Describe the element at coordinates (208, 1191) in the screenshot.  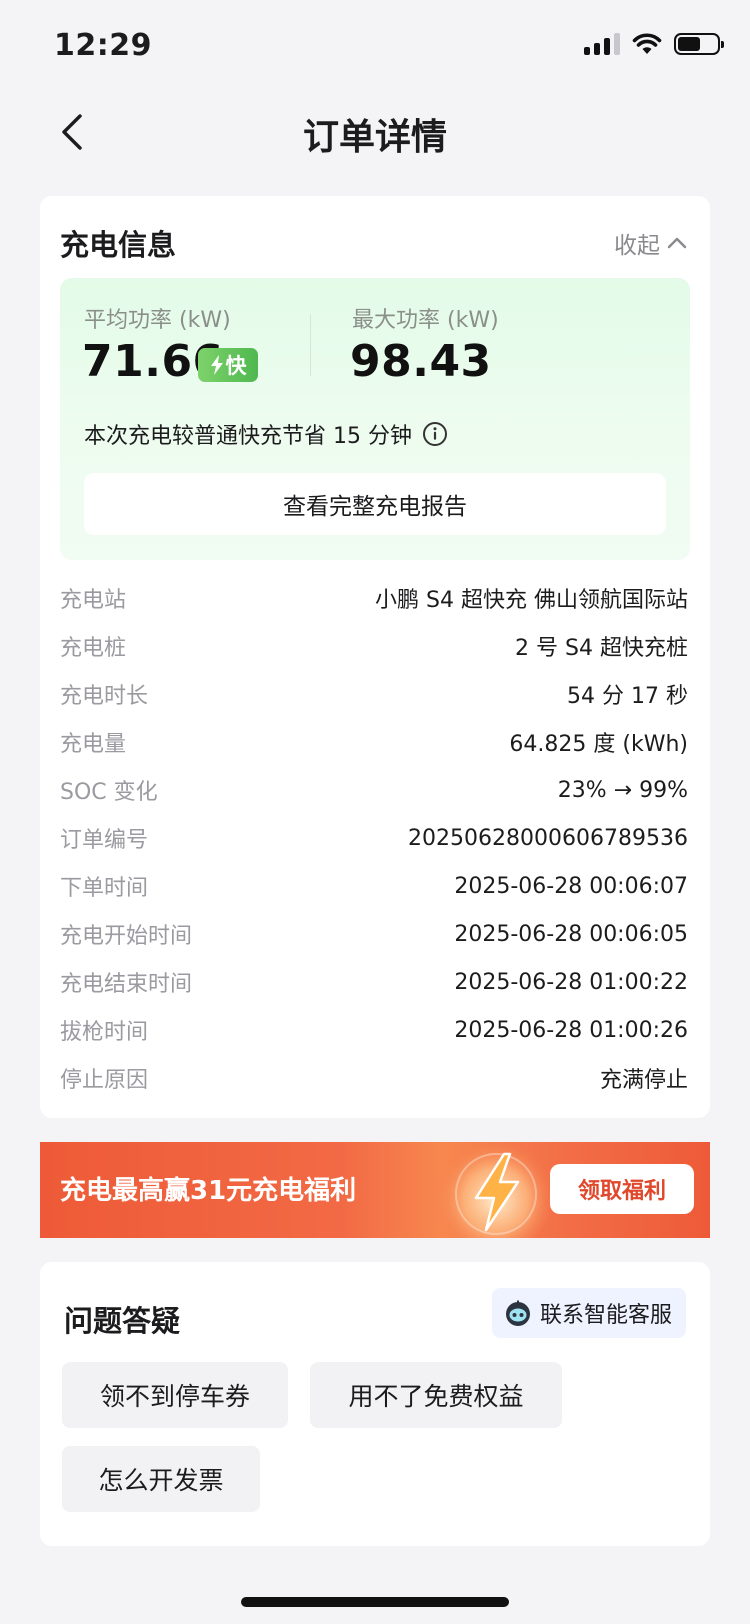
I see `promo-text: 充电最高赢31元充电福利` at that location.